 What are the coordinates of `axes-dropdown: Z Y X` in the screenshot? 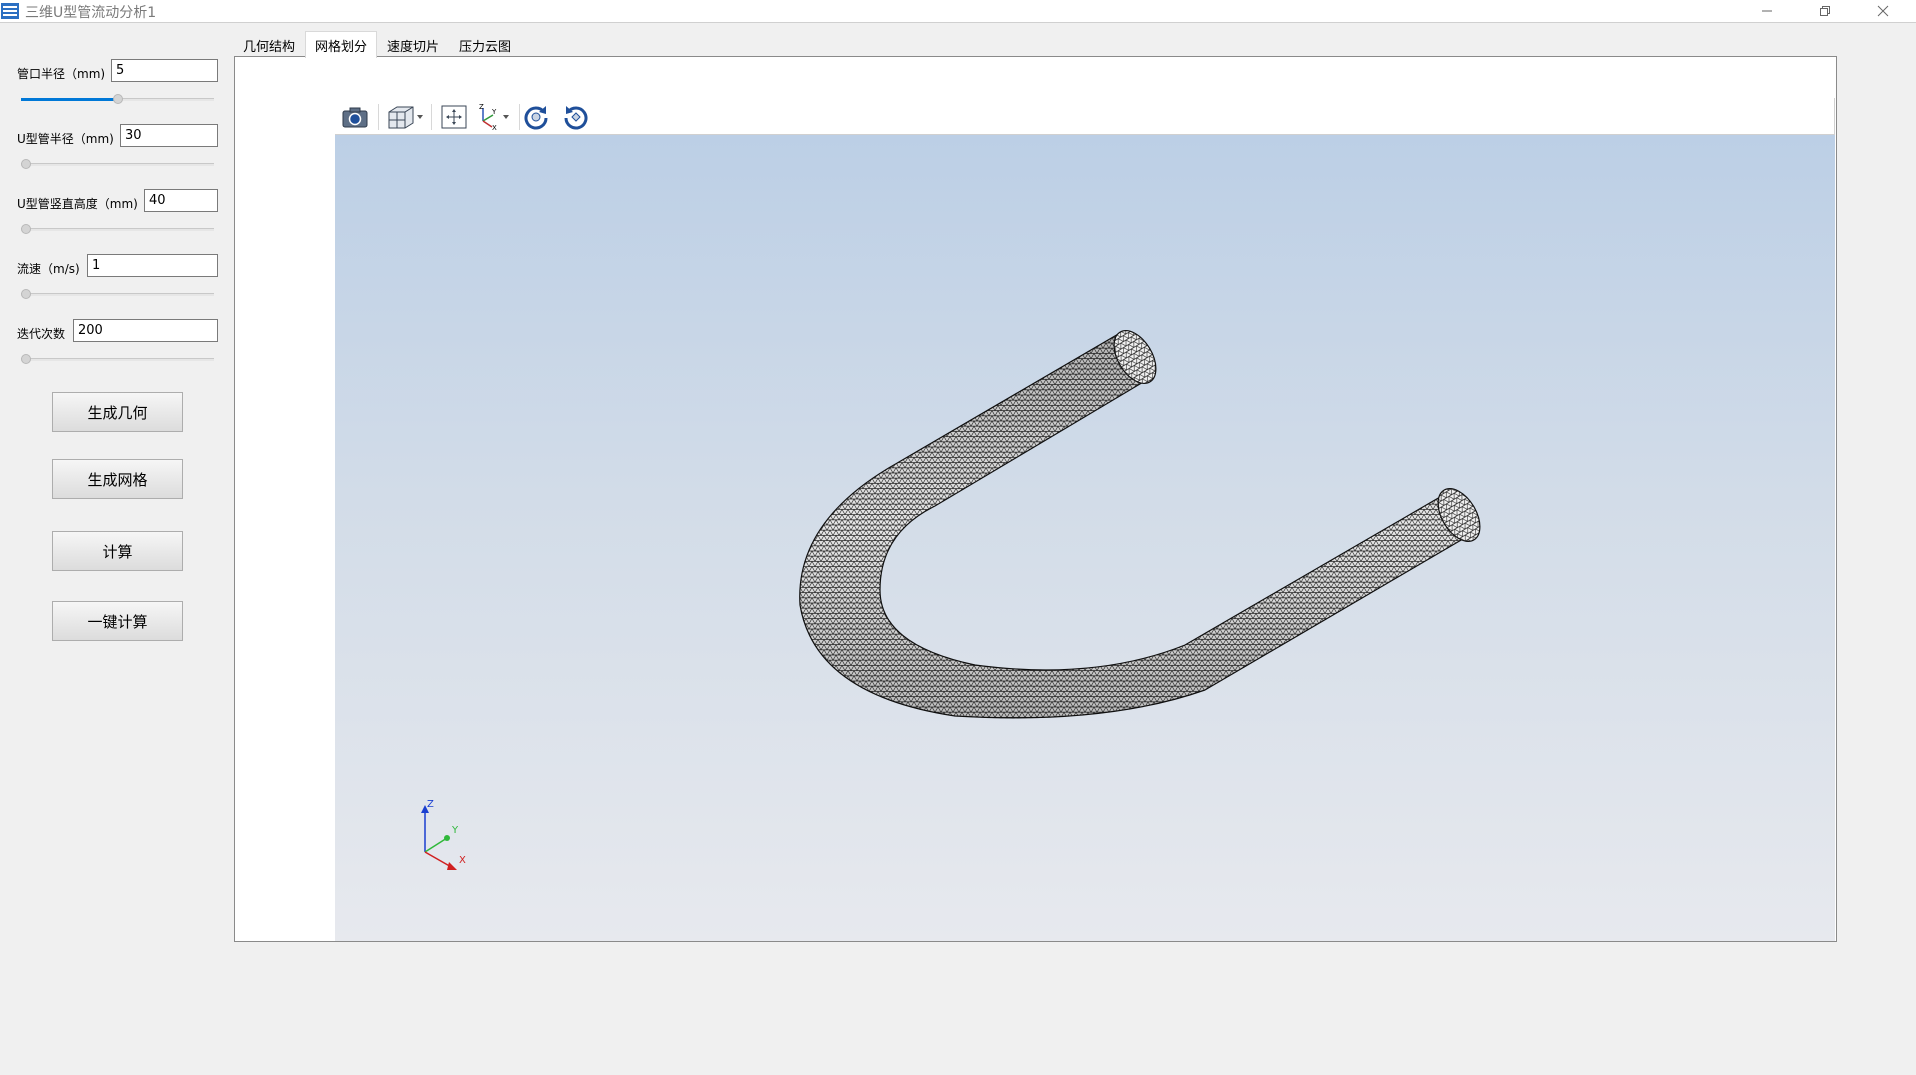 It's located at (494, 117).